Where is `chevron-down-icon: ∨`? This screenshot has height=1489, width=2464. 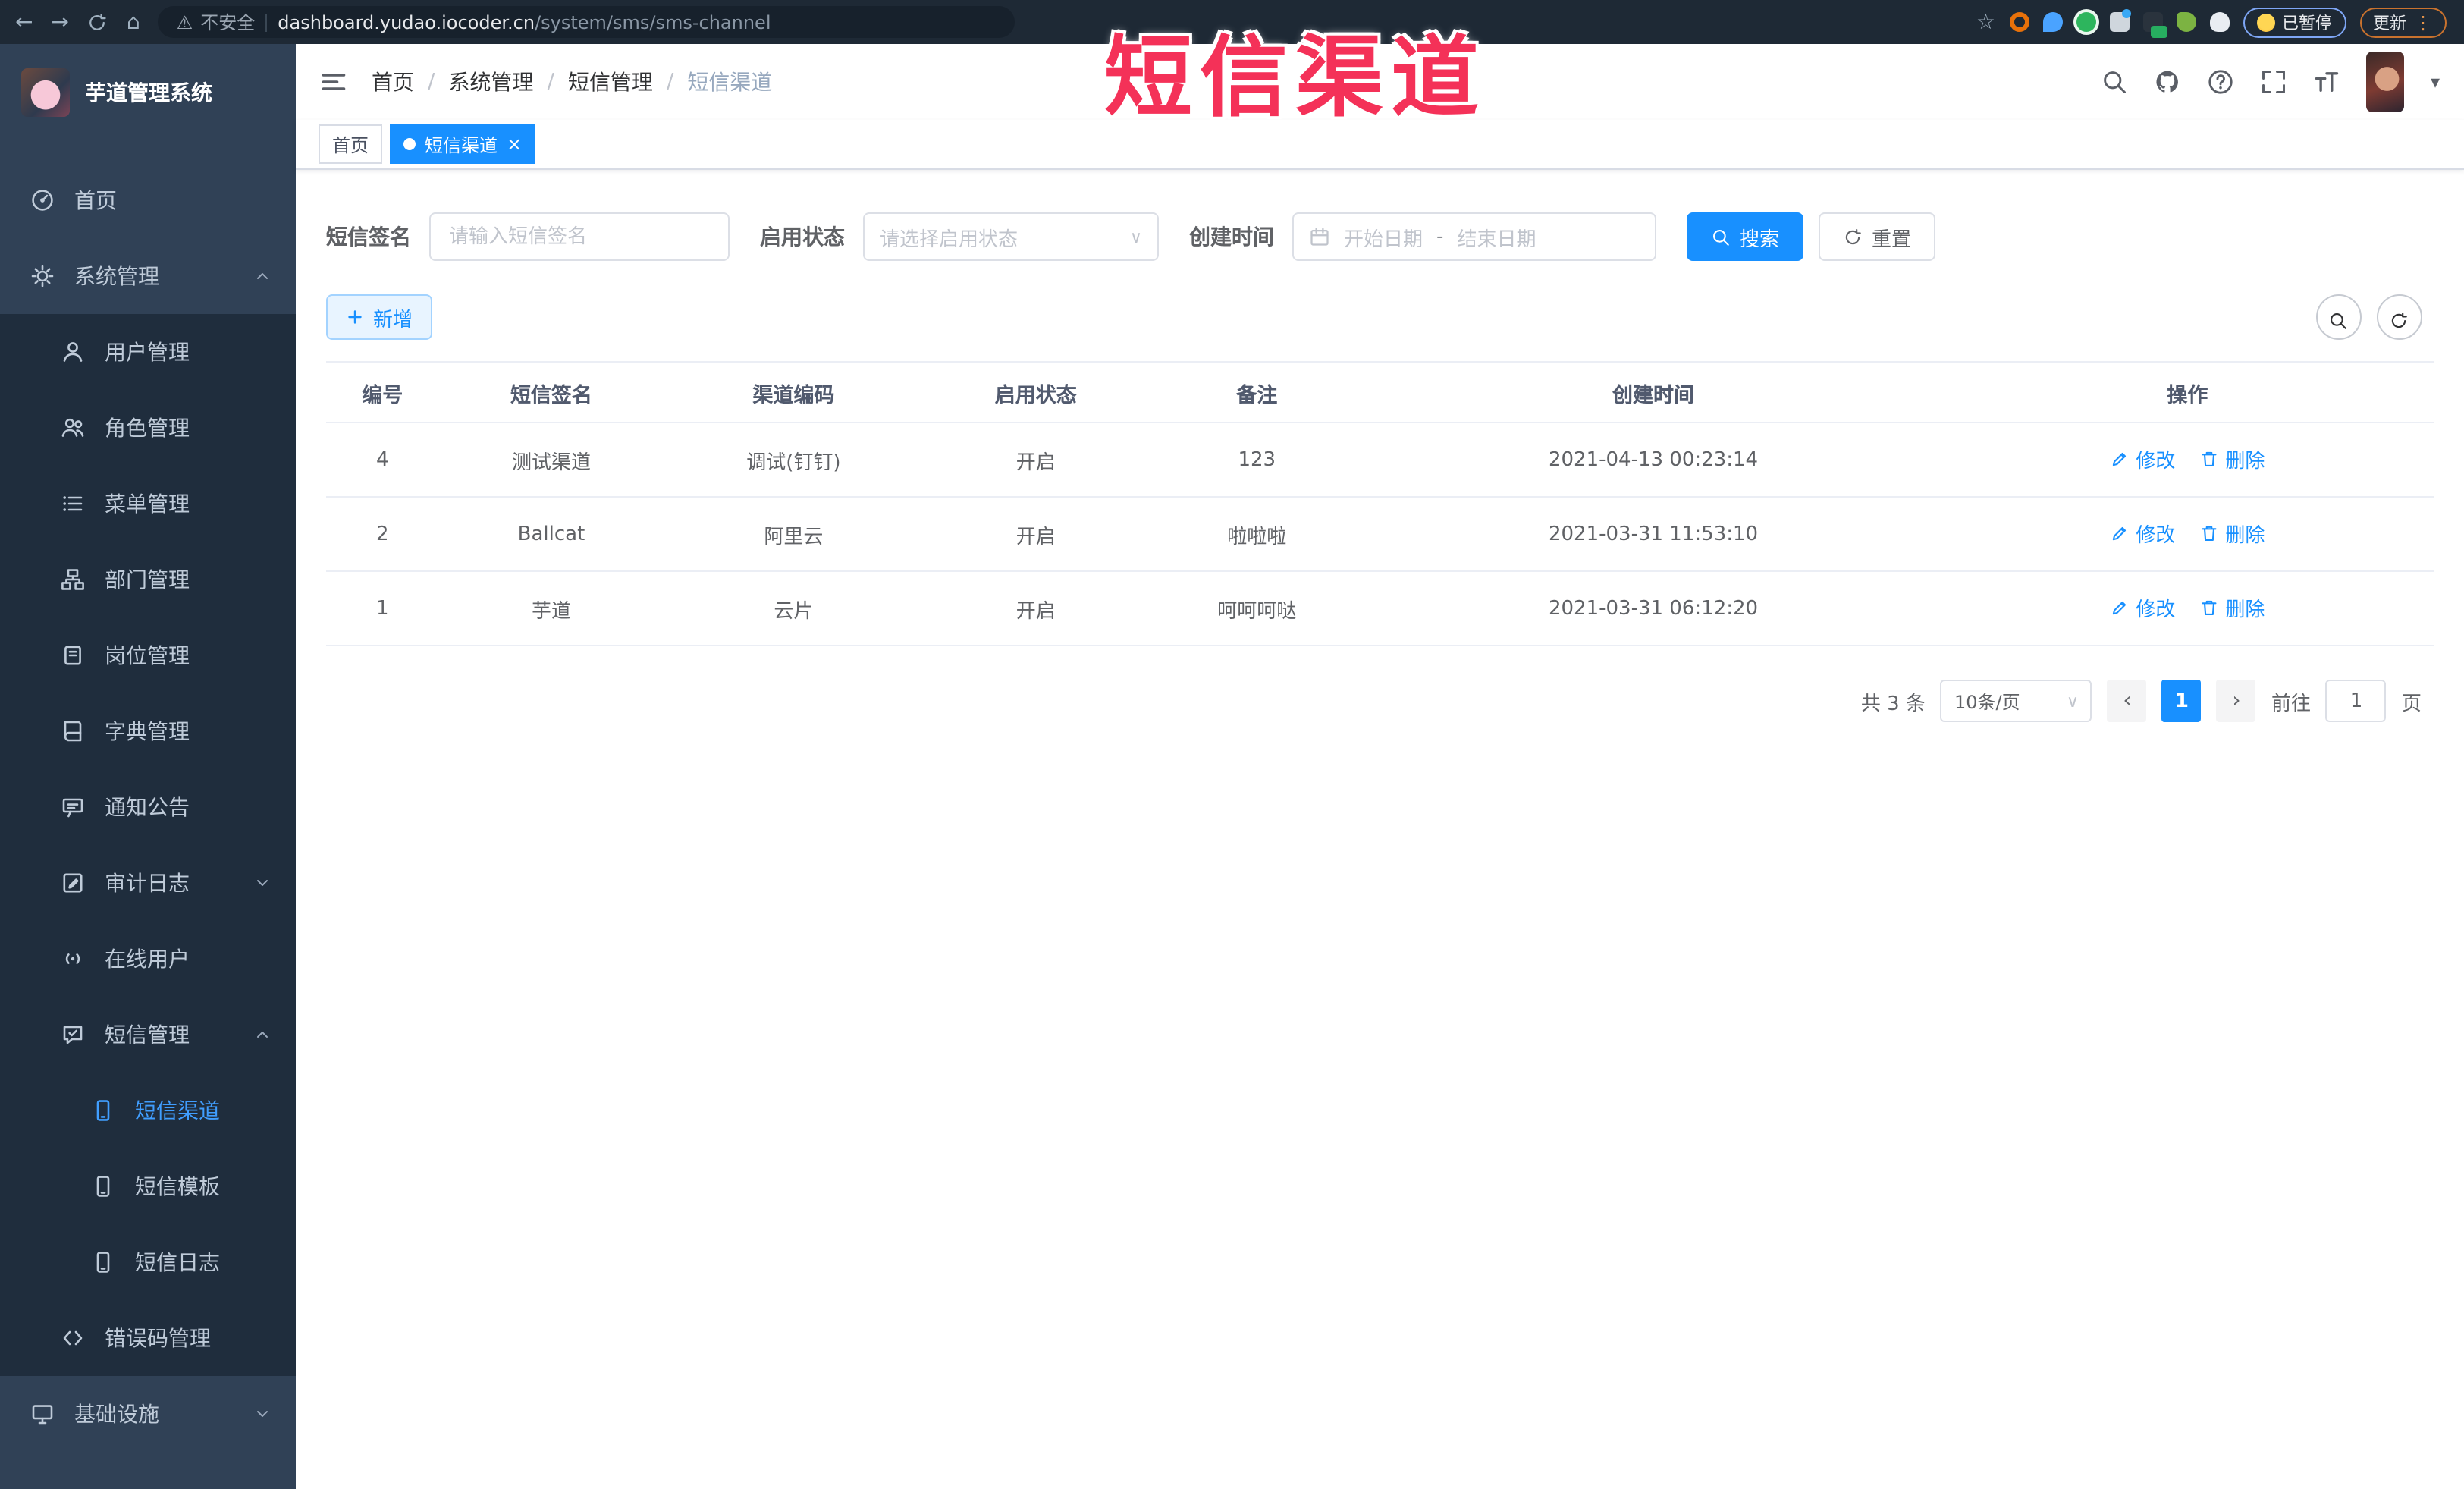 chevron-down-icon: ∨ is located at coordinates (2072, 701).